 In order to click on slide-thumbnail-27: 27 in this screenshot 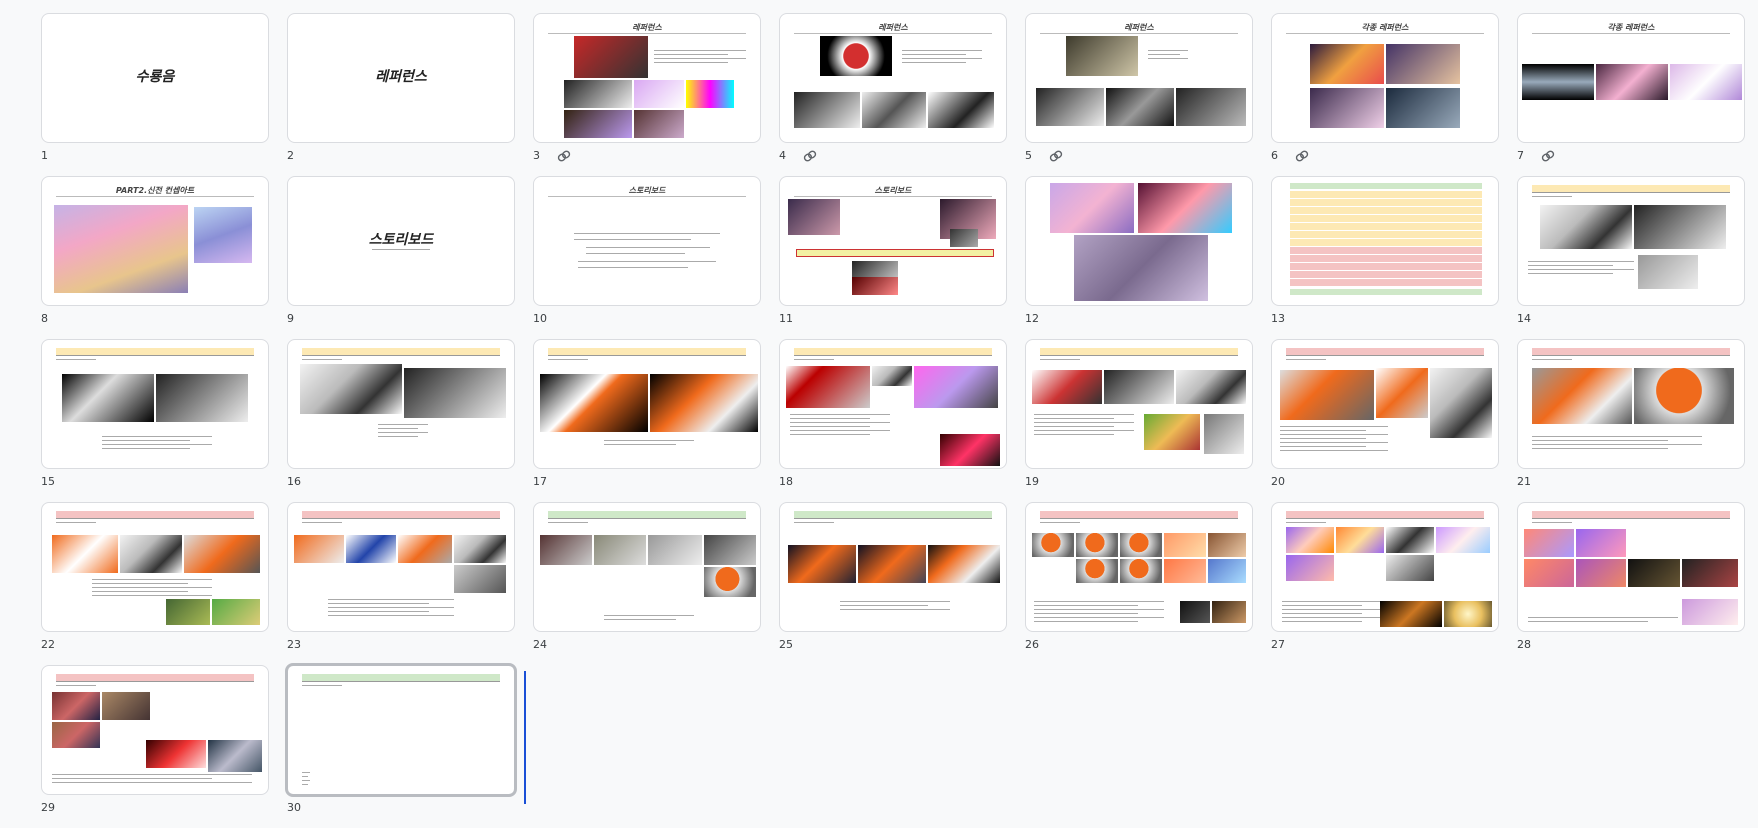, I will do `click(1385, 583)`.